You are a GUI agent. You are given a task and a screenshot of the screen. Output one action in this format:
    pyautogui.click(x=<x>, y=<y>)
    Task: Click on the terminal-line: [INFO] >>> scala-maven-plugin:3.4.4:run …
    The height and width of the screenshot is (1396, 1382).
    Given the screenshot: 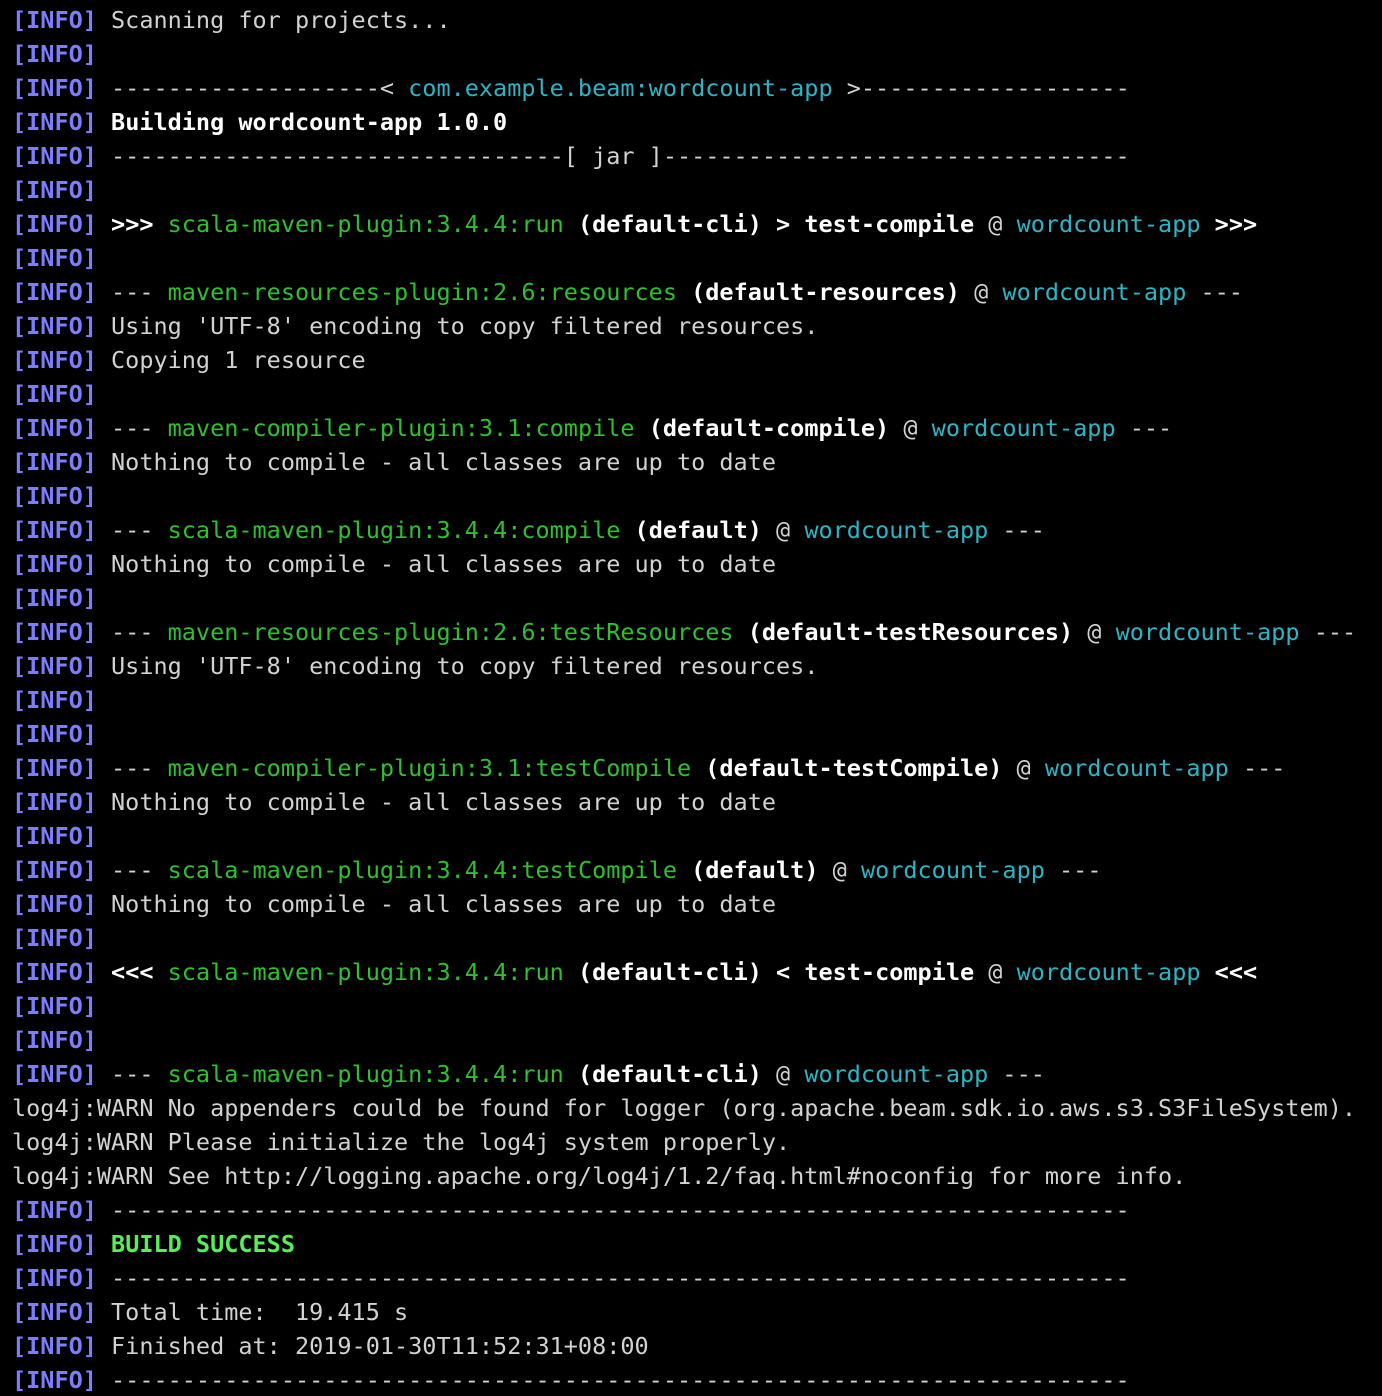 What is the action you would take?
    pyautogui.click(x=697, y=224)
    